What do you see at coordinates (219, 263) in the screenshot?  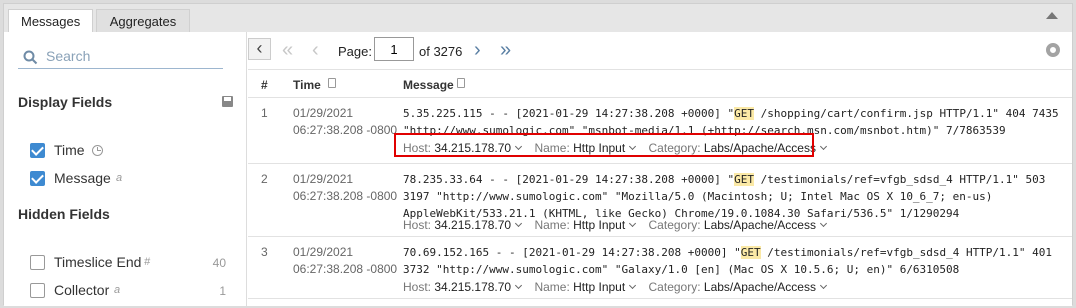 I see `field-count: 40` at bounding box center [219, 263].